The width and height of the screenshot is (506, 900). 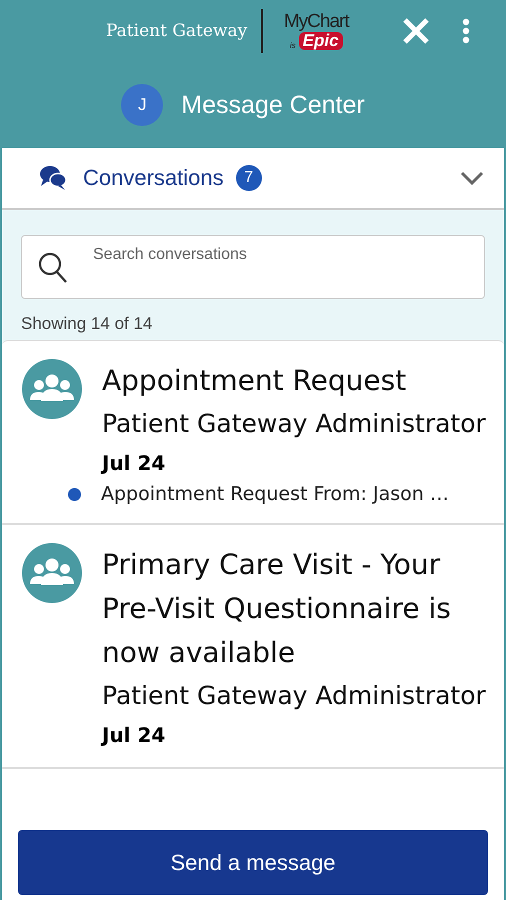 I want to click on more-icon, so click(x=466, y=31).